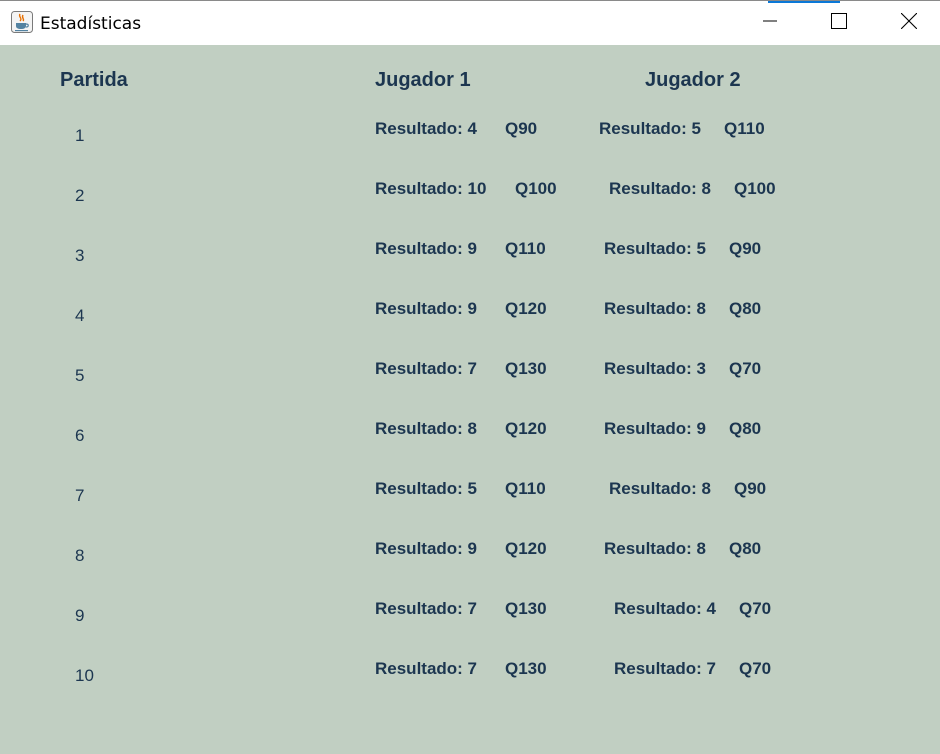  What do you see at coordinates (521, 128) in the screenshot?
I see `jugador1-q: Q90` at bounding box center [521, 128].